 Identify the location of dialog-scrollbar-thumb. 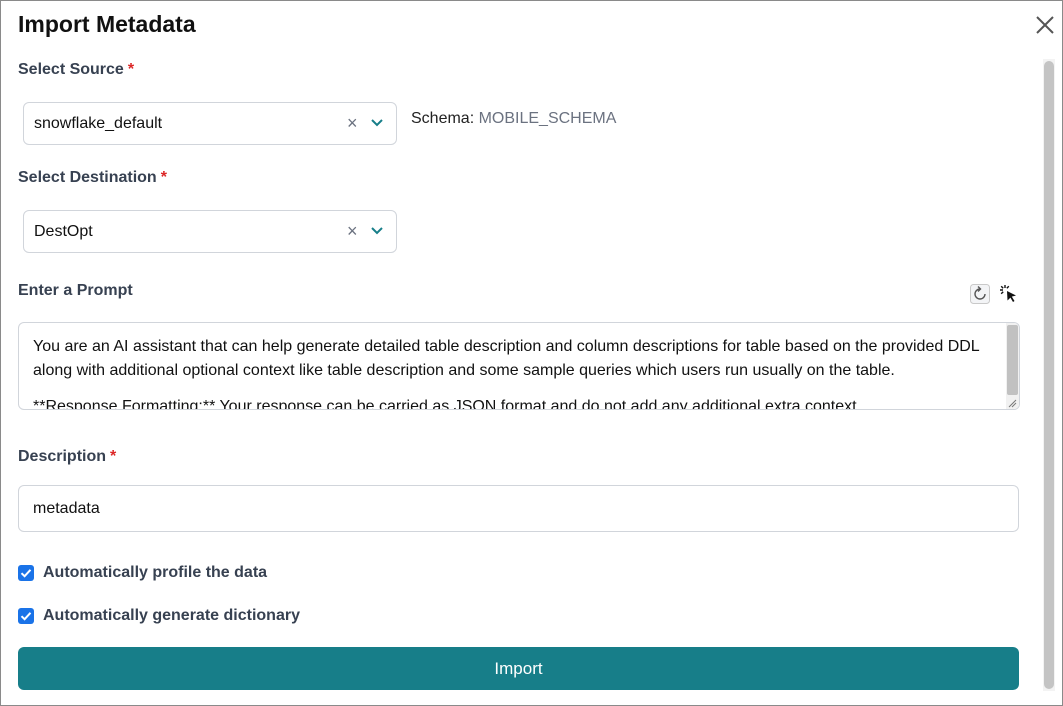
(1049, 375).